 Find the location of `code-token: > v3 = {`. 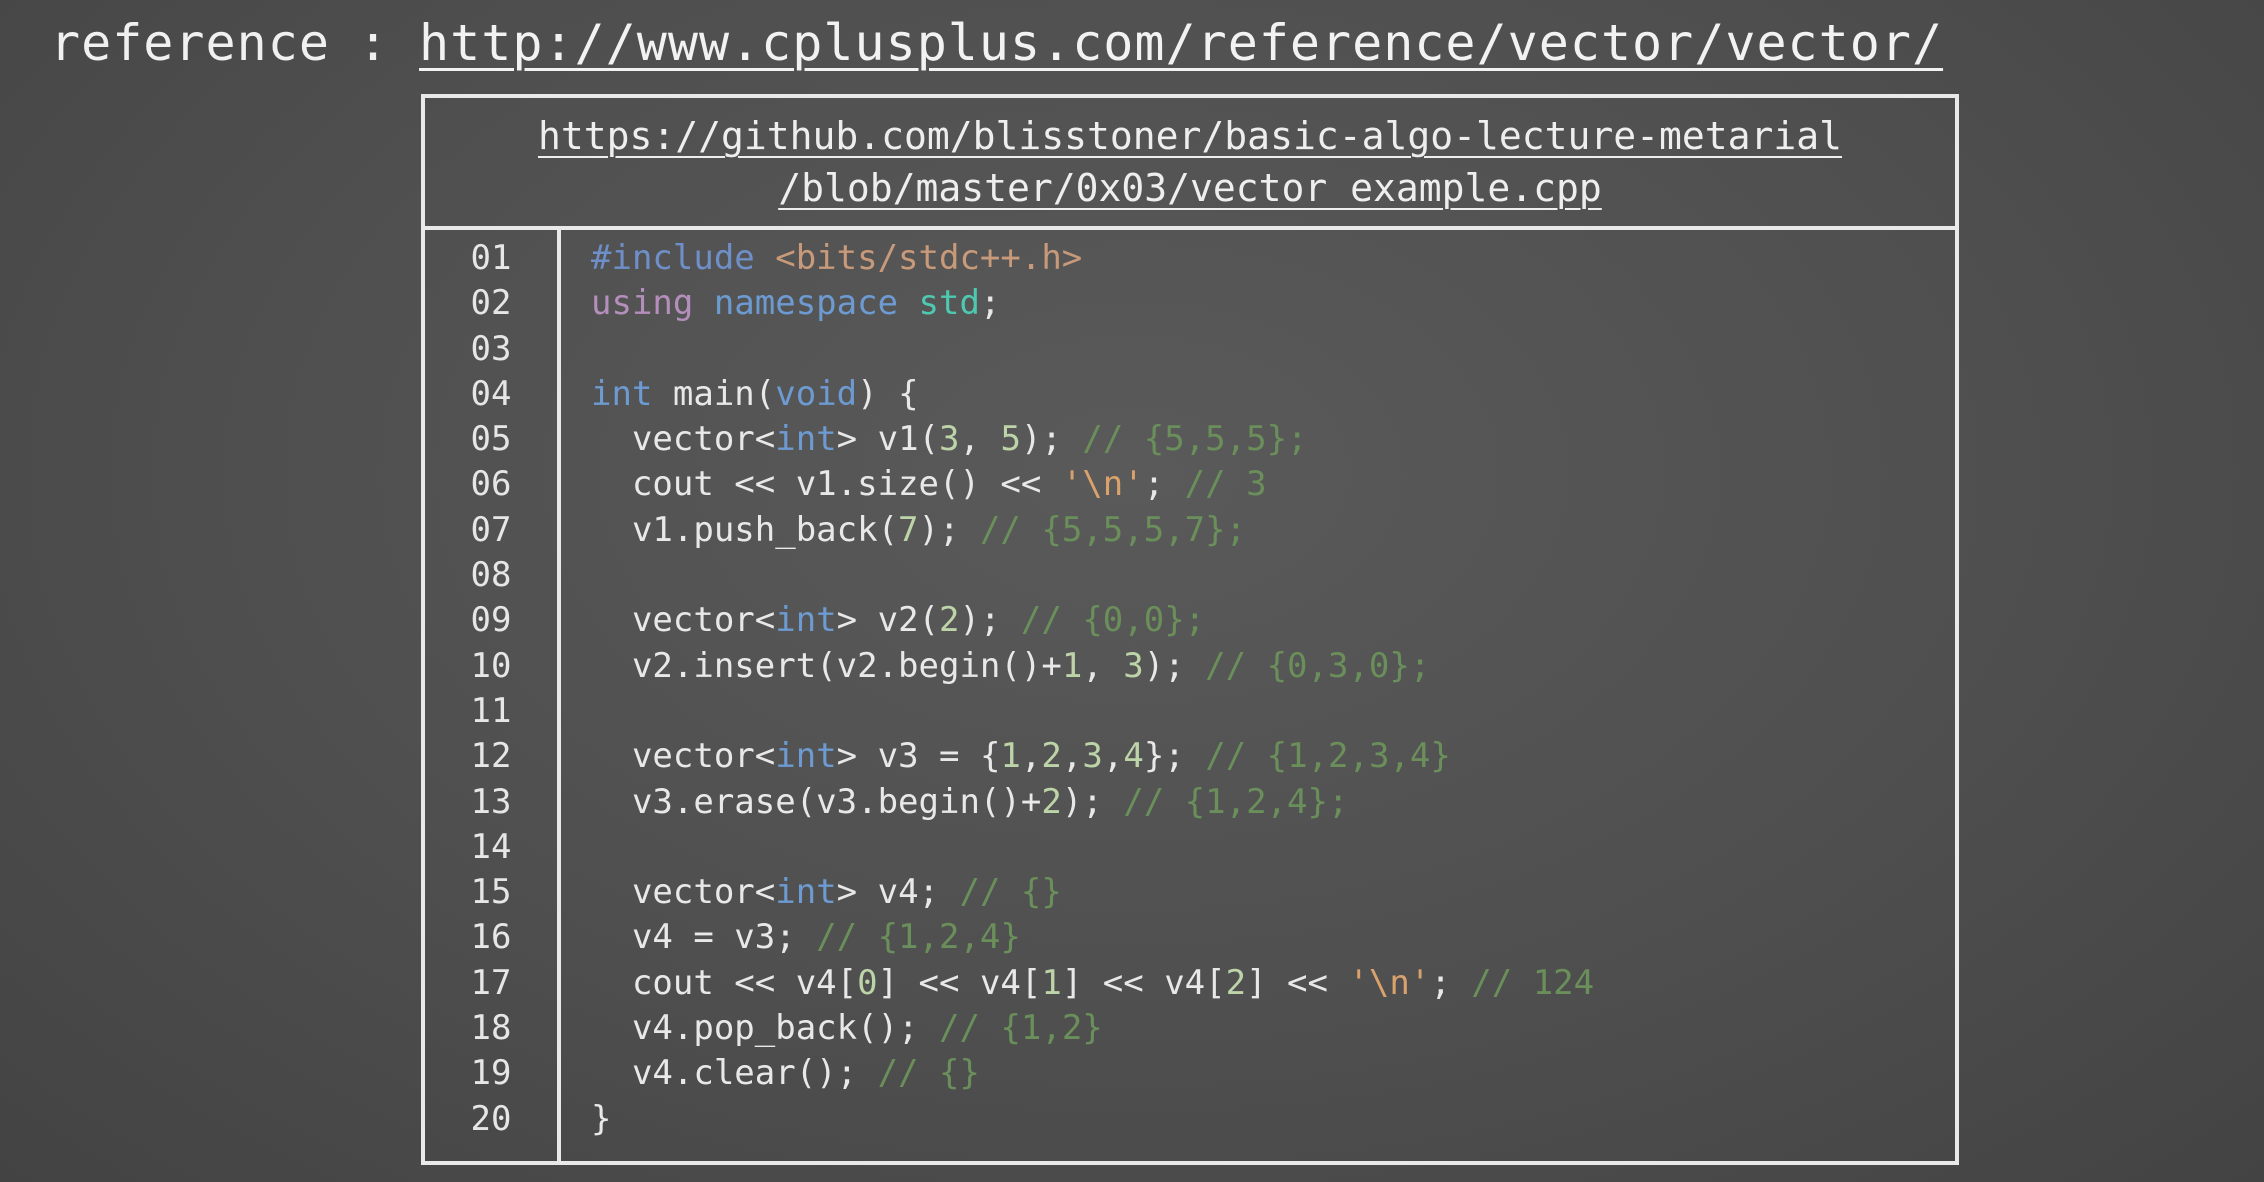

code-token: > v3 = { is located at coordinates (918, 756).